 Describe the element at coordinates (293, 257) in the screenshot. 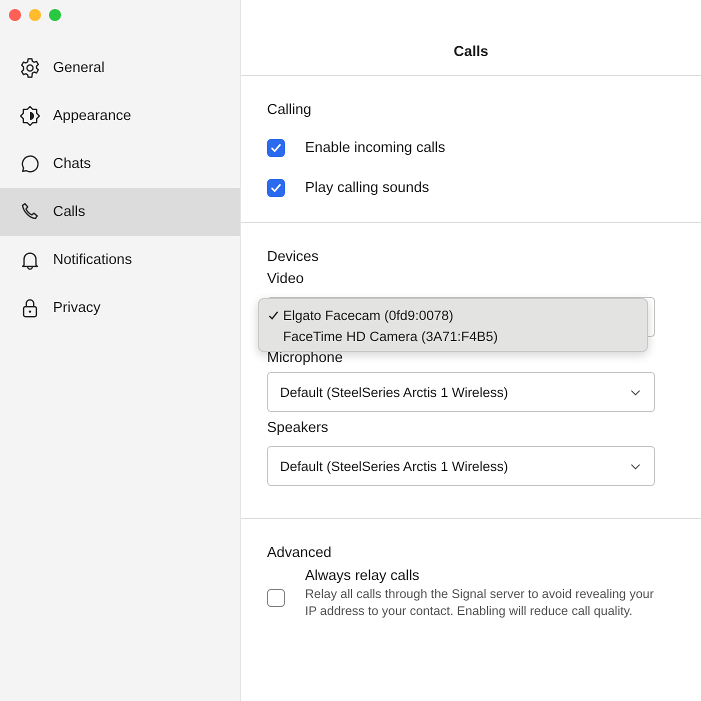

I see `section-heading: Devices` at that location.